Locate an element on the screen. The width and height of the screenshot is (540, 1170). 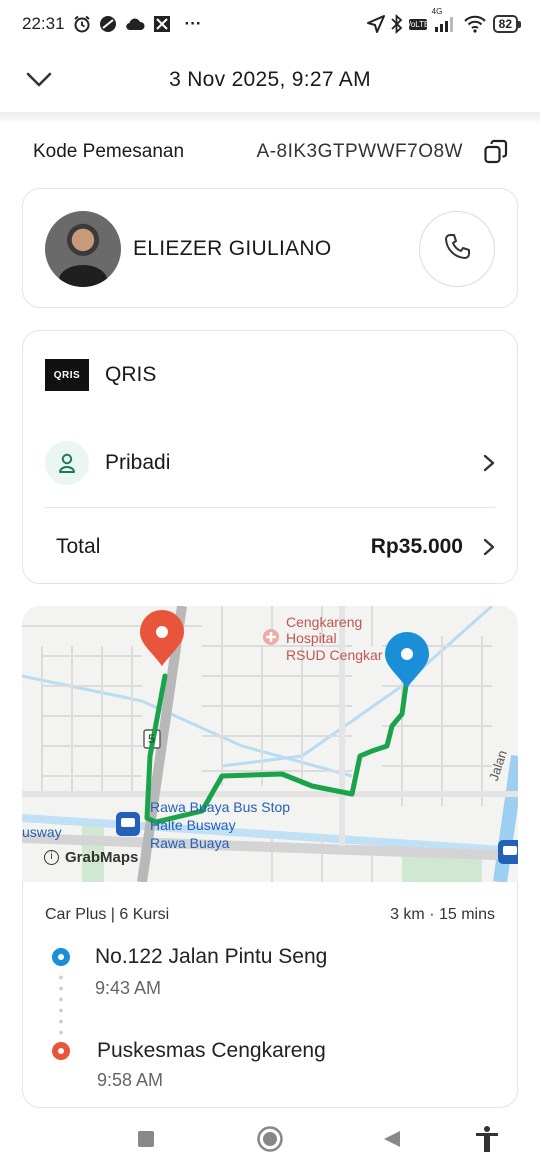
copy-icon is located at coordinates (496, 152).